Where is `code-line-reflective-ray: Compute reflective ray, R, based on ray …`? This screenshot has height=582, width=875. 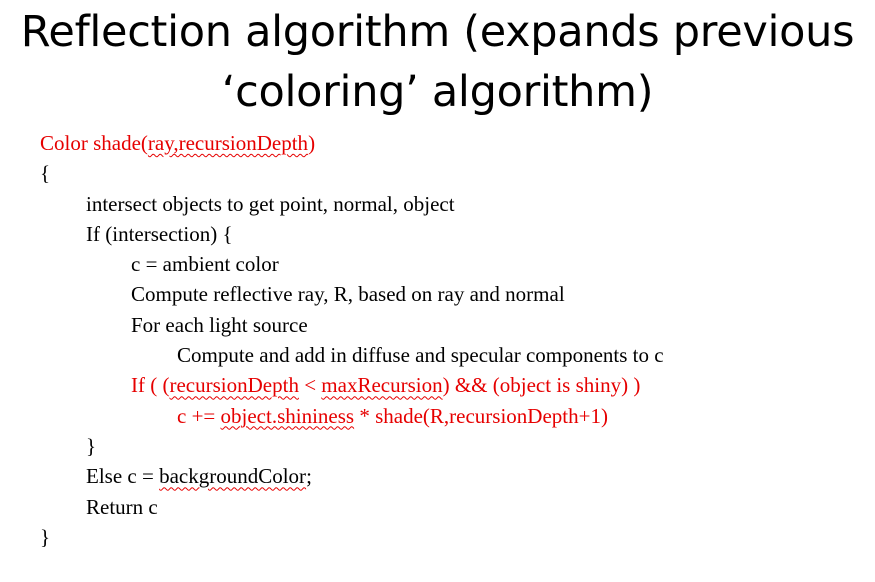
code-line-reflective-ray: Compute reflective ray, R, based on ray … is located at coordinates (348, 294).